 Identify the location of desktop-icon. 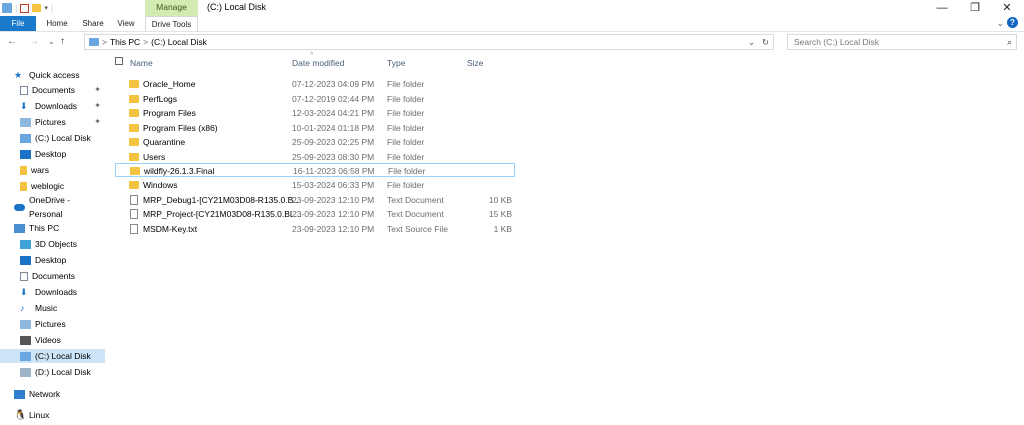
(25, 260).